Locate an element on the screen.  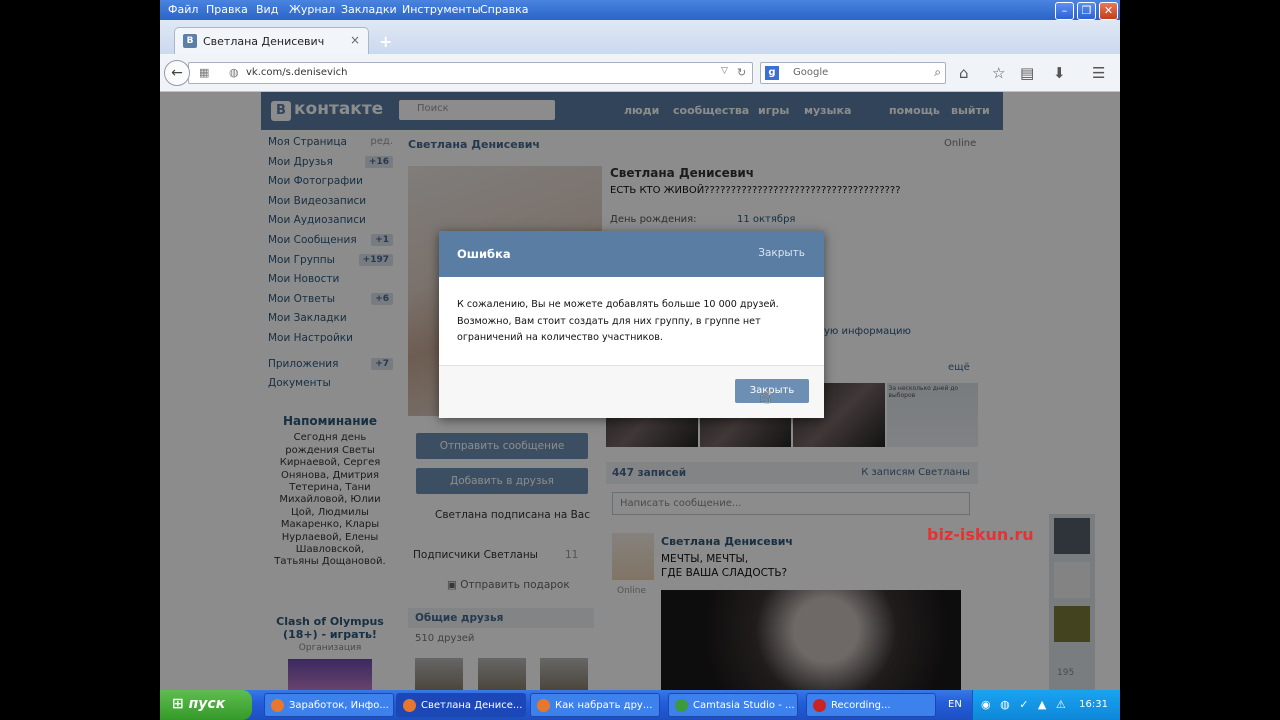
dialog-header: Ошибка Закрыть is located at coordinates (631, 254).